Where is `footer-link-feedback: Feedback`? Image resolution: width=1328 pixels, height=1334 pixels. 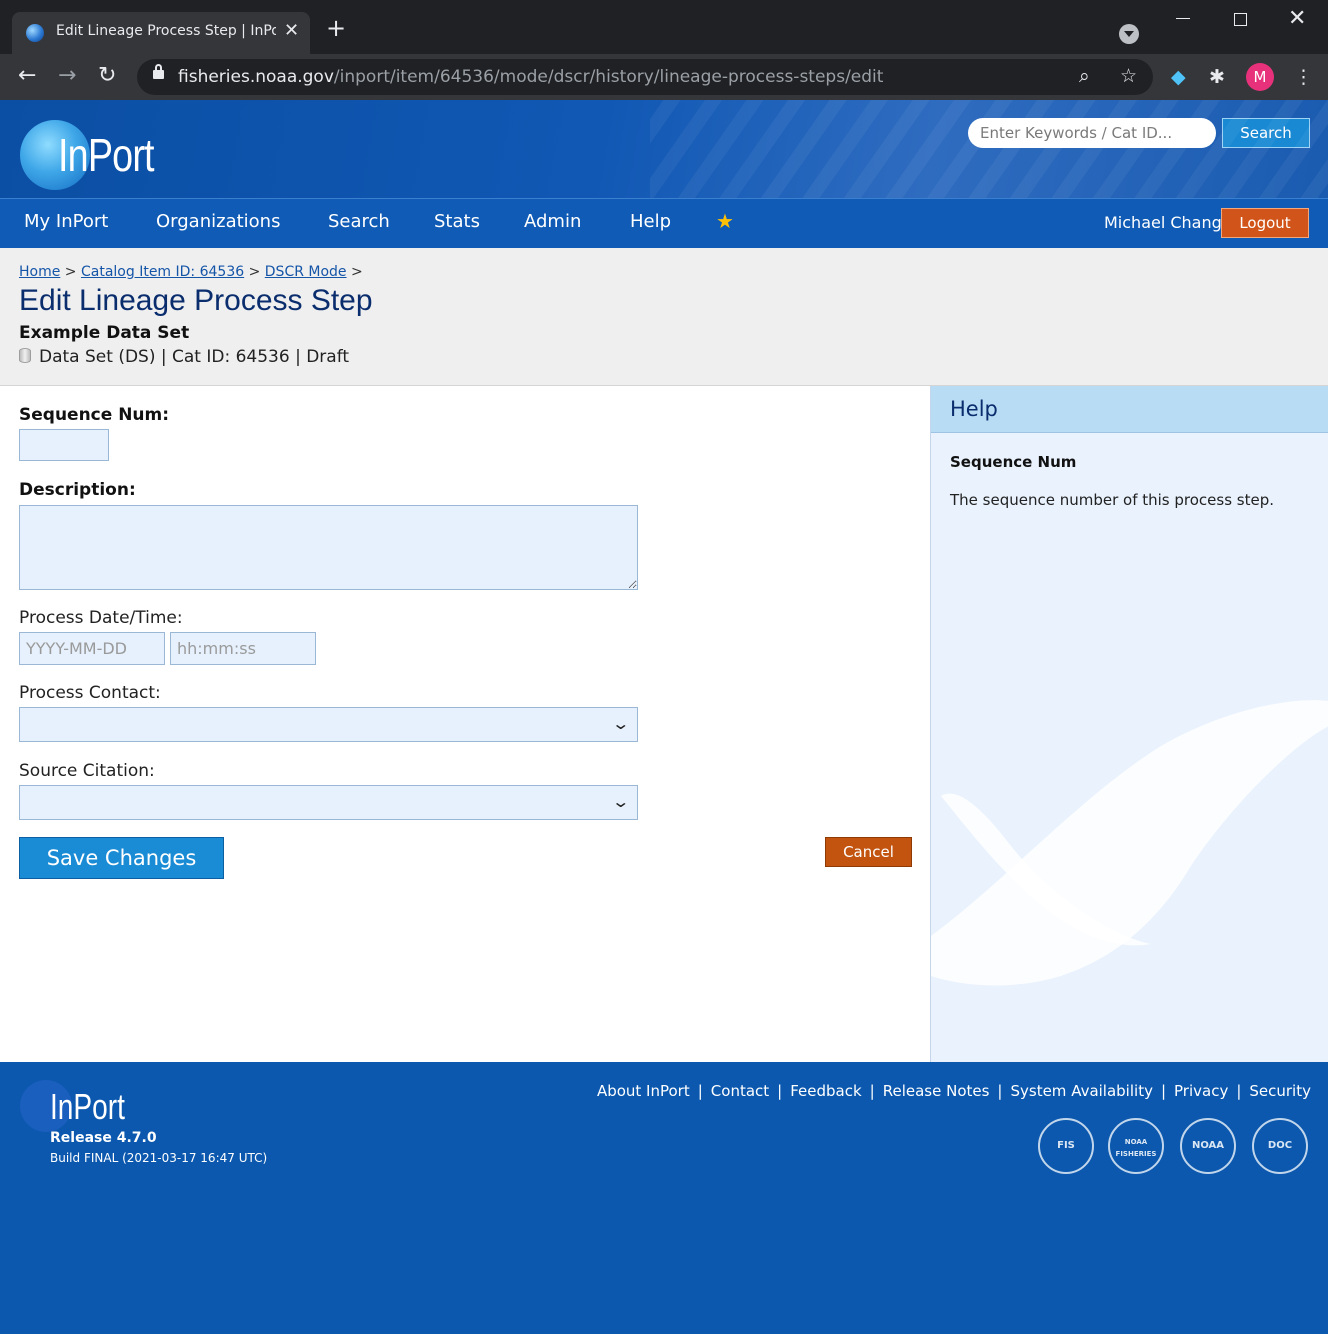
footer-link-feedback: Feedback is located at coordinates (825, 1091).